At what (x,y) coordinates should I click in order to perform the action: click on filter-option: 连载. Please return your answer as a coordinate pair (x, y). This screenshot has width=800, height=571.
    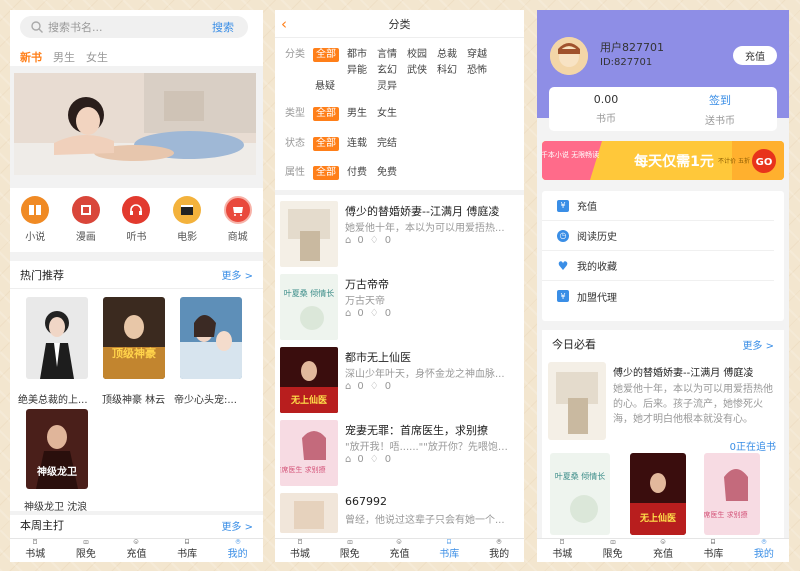
    Looking at the image, I should click on (357, 144).